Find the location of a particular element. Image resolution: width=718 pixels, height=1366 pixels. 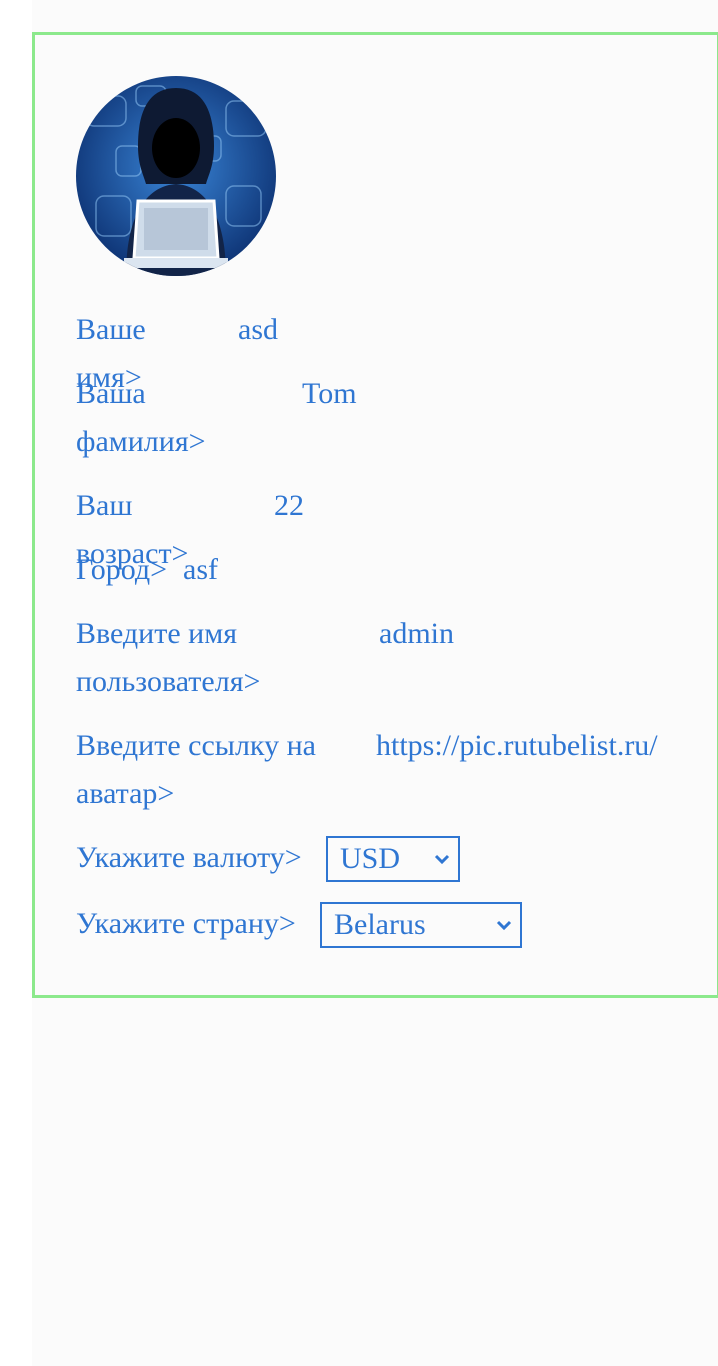

username-label: Введите имя пользователя> is located at coordinates (168, 657).